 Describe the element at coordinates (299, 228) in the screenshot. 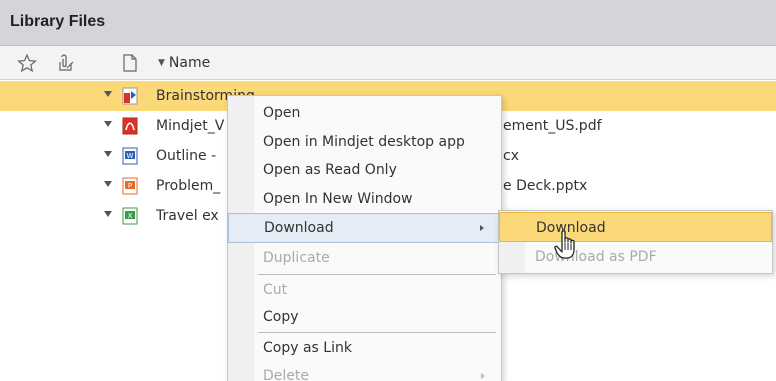

I see `menu-item-label: Download` at that location.